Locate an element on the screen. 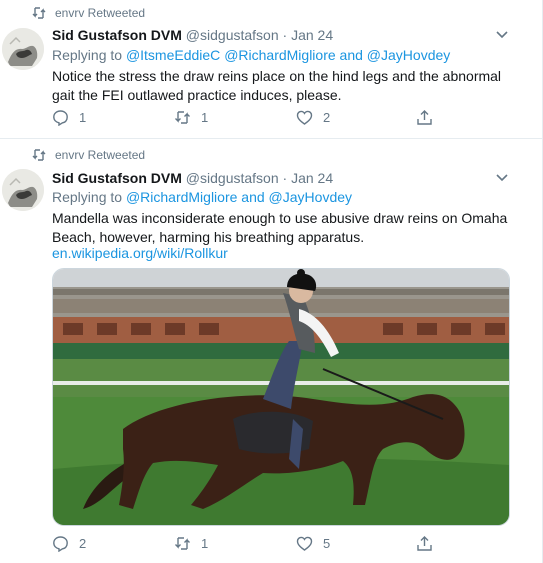 The height and width of the screenshot is (563, 543). reply-button: 2 is located at coordinates (69, 543).